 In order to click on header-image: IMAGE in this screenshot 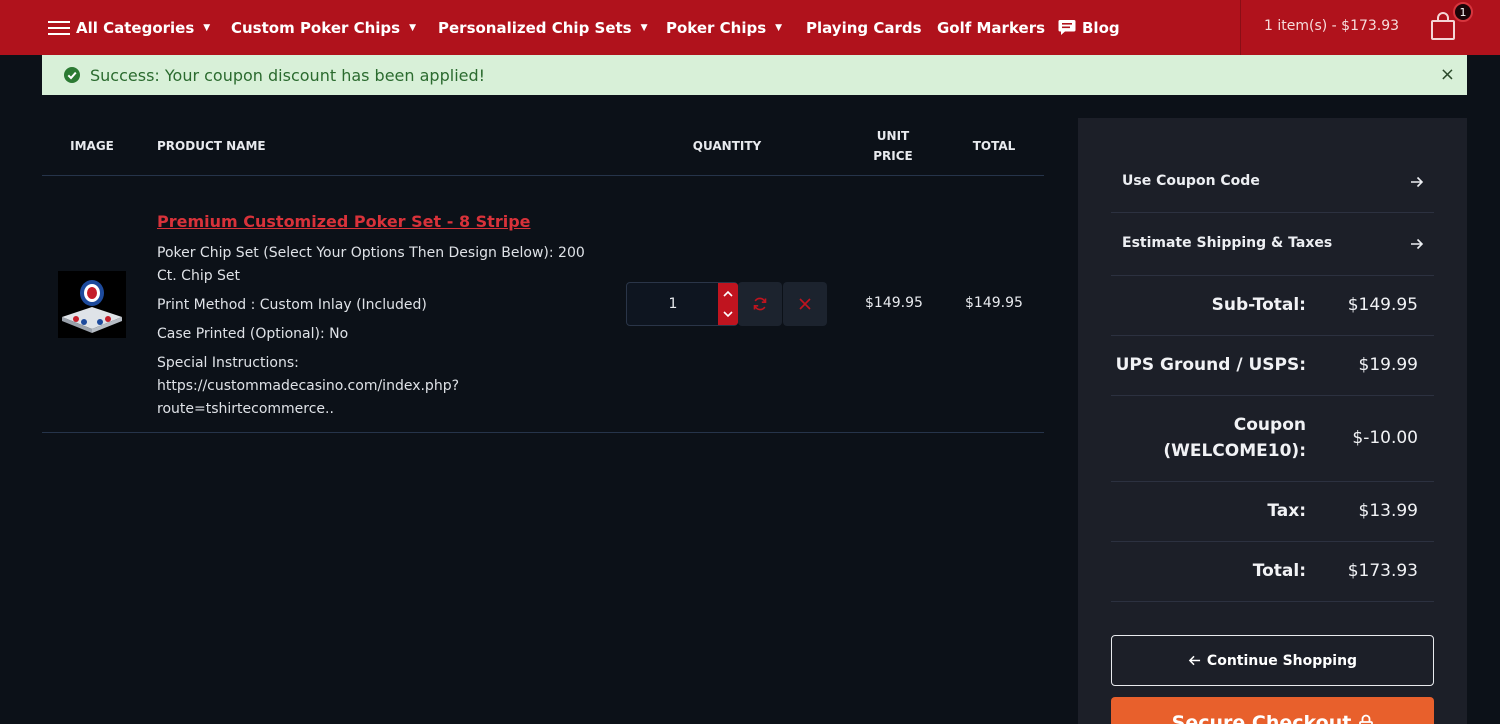, I will do `click(92, 146)`.